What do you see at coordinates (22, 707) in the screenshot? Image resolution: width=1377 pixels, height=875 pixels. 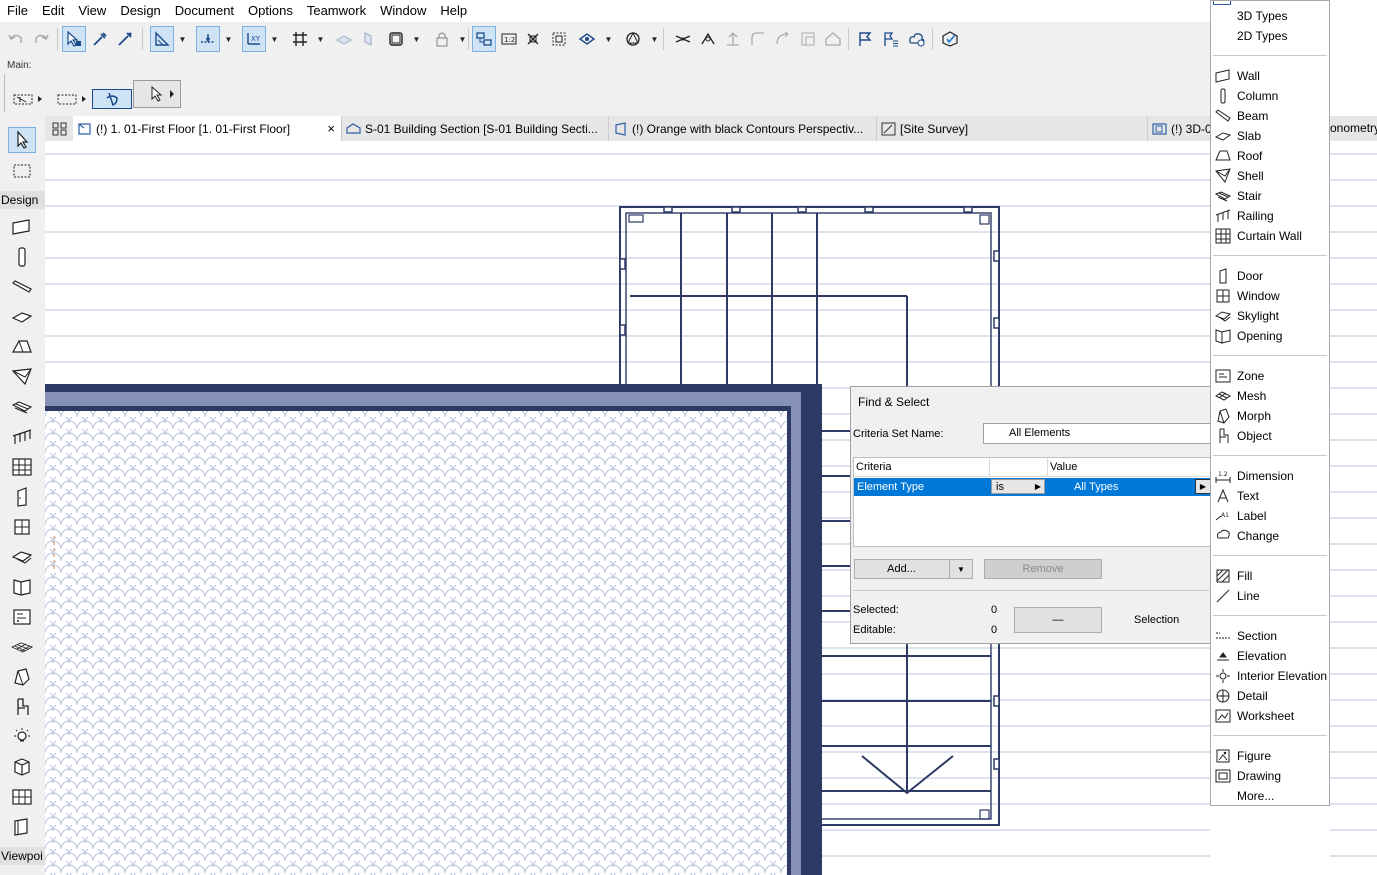 I see `object-tool-icon` at bounding box center [22, 707].